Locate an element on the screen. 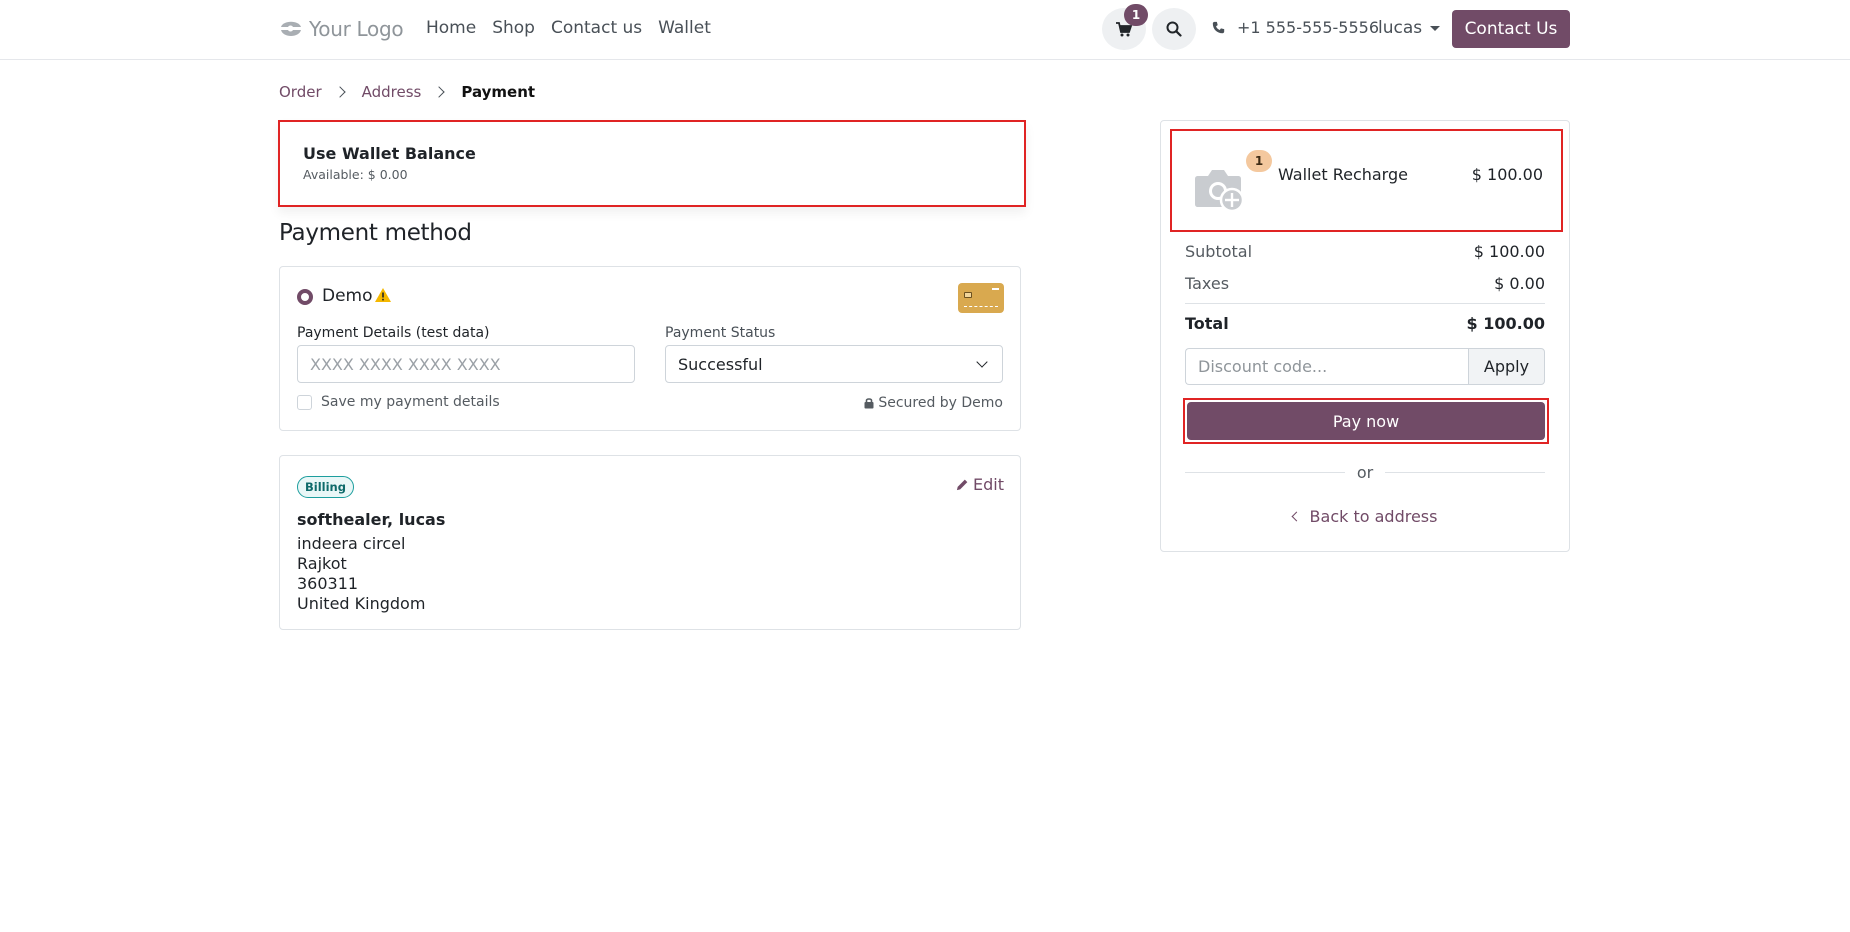 The image size is (1850, 932). chevron-down-icon is located at coordinates (982, 362).